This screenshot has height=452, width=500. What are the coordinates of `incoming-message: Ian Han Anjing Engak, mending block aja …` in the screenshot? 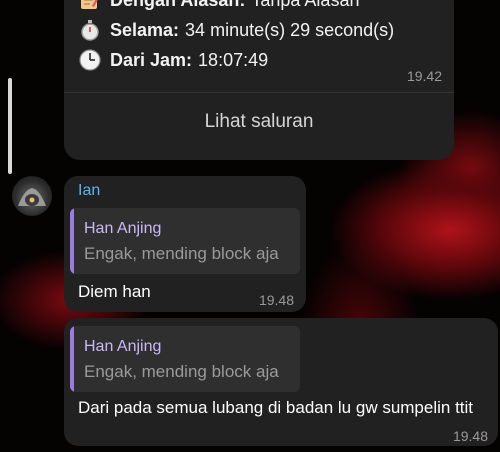 It's located at (185, 244).